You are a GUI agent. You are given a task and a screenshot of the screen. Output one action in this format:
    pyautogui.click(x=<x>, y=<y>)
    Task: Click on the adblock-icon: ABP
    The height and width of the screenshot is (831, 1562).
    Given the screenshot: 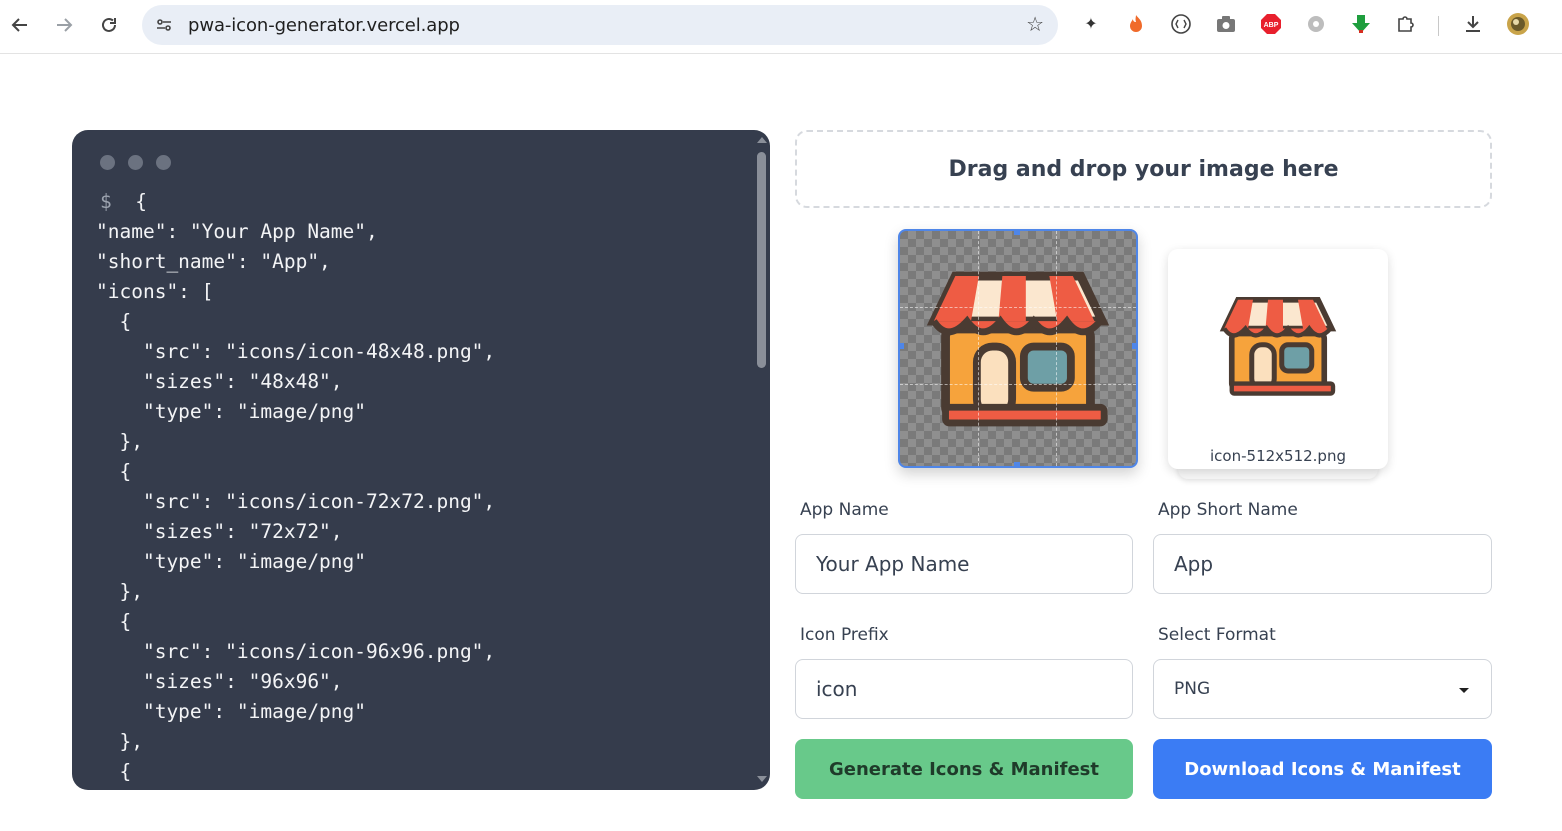 What is the action you would take?
    pyautogui.click(x=1271, y=24)
    